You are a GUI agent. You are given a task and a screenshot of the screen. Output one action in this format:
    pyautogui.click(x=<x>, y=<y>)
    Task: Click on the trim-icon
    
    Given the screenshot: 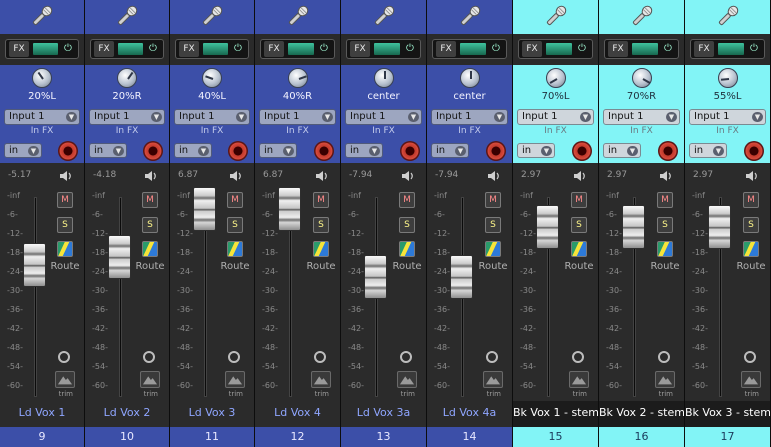 What is the action you would take?
    pyautogui.click(x=493, y=379)
    